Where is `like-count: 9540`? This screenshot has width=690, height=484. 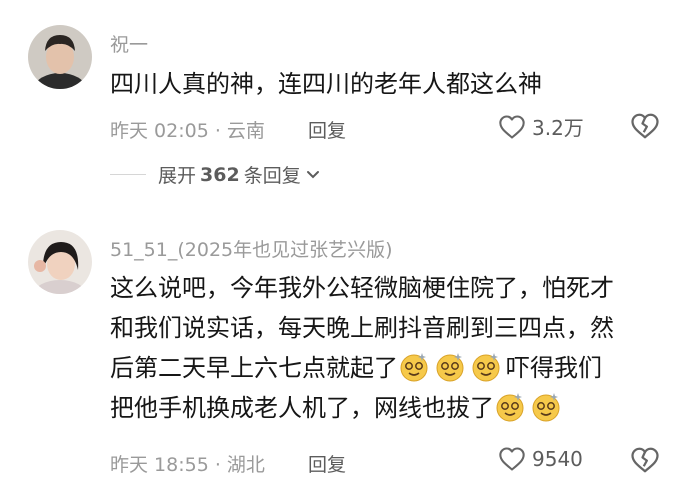 like-count: 9540 is located at coordinates (557, 459).